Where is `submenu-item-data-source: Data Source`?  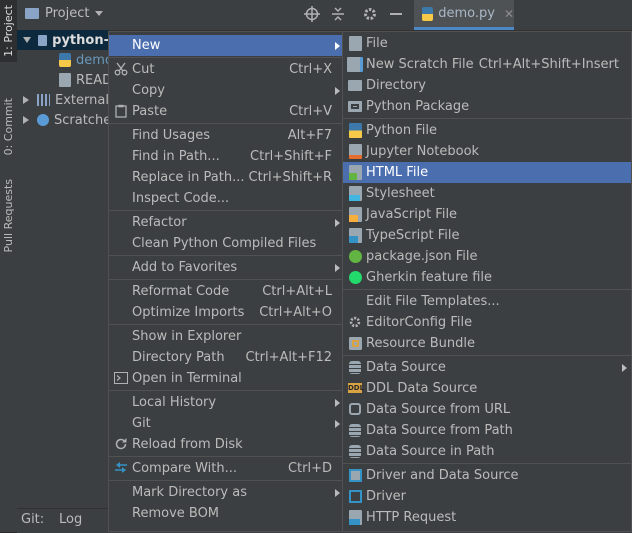
submenu-item-data-source: Data Source is located at coordinates (487, 367).